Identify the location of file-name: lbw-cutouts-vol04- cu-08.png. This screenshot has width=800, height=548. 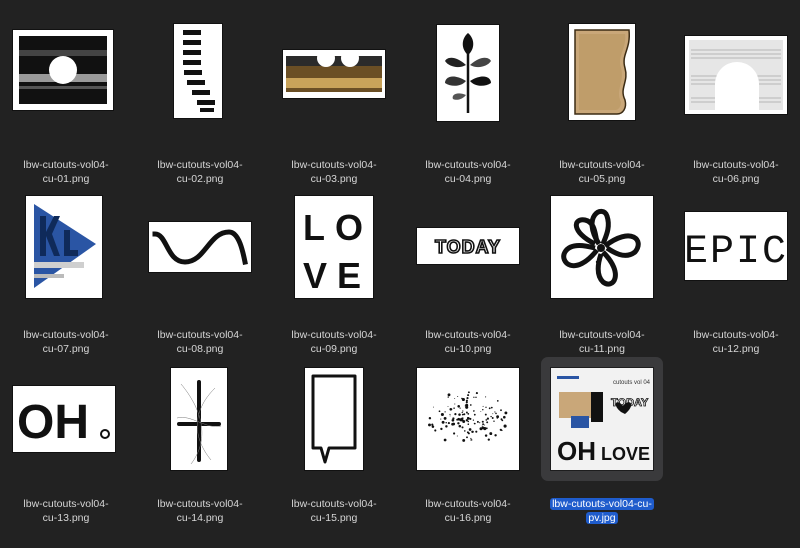
(200, 342).